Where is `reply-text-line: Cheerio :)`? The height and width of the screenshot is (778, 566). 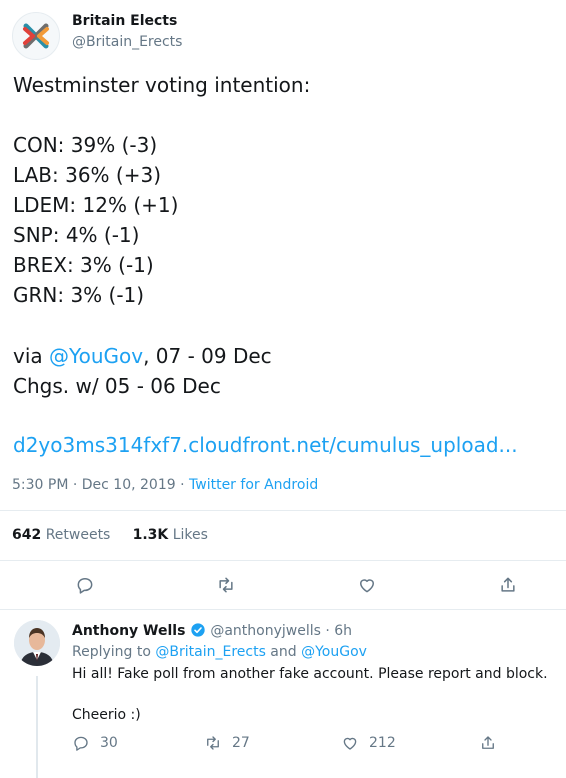
reply-text-line: Cheerio :) is located at coordinates (106, 715).